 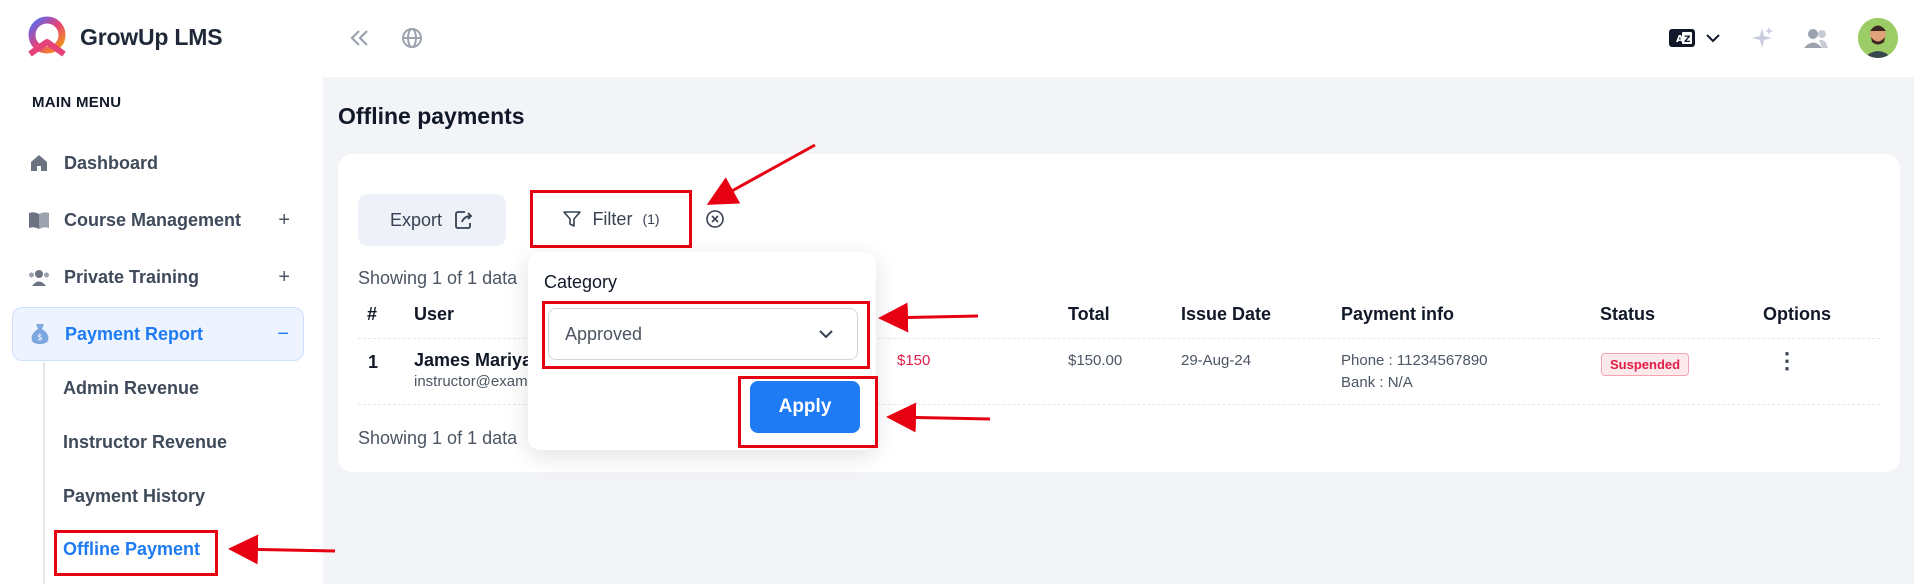 I want to click on export-label: Export, so click(x=416, y=219).